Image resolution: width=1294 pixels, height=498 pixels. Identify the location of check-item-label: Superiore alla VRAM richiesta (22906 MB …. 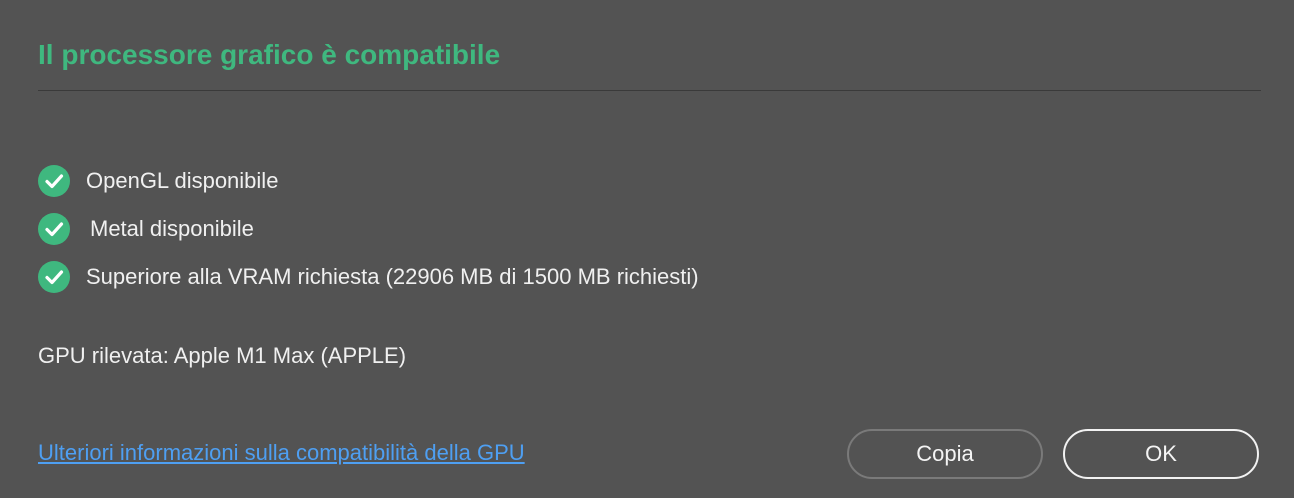
(392, 276).